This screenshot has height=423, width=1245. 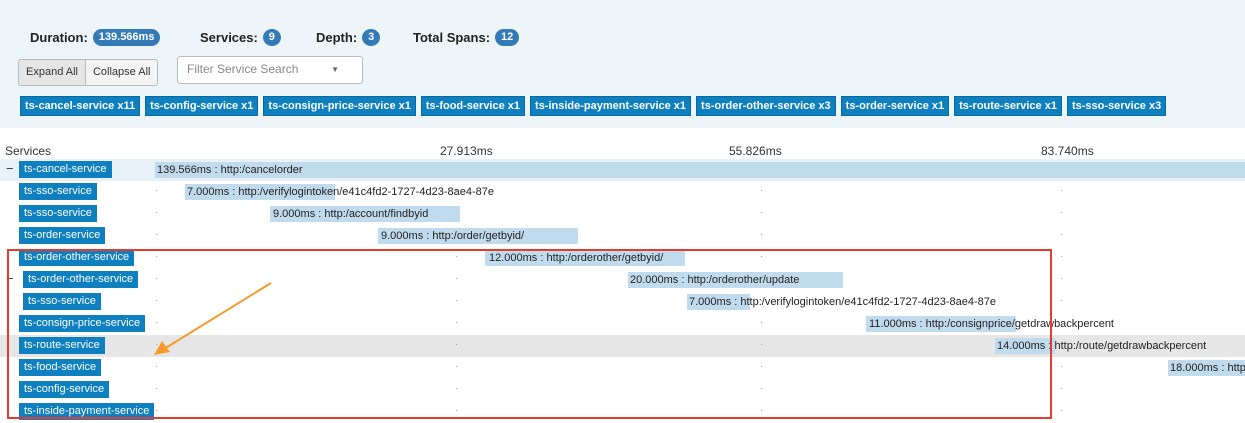 What do you see at coordinates (1008, 106) in the screenshot?
I see `service-filter-chip: ts-route-service x1` at bounding box center [1008, 106].